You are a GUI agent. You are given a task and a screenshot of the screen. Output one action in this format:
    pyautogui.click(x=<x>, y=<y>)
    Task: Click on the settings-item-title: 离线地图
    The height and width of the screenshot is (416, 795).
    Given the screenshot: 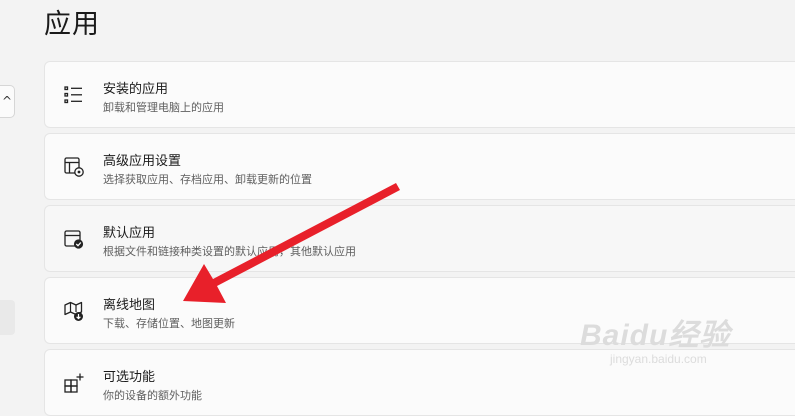 What is the action you would take?
    pyautogui.click(x=129, y=305)
    